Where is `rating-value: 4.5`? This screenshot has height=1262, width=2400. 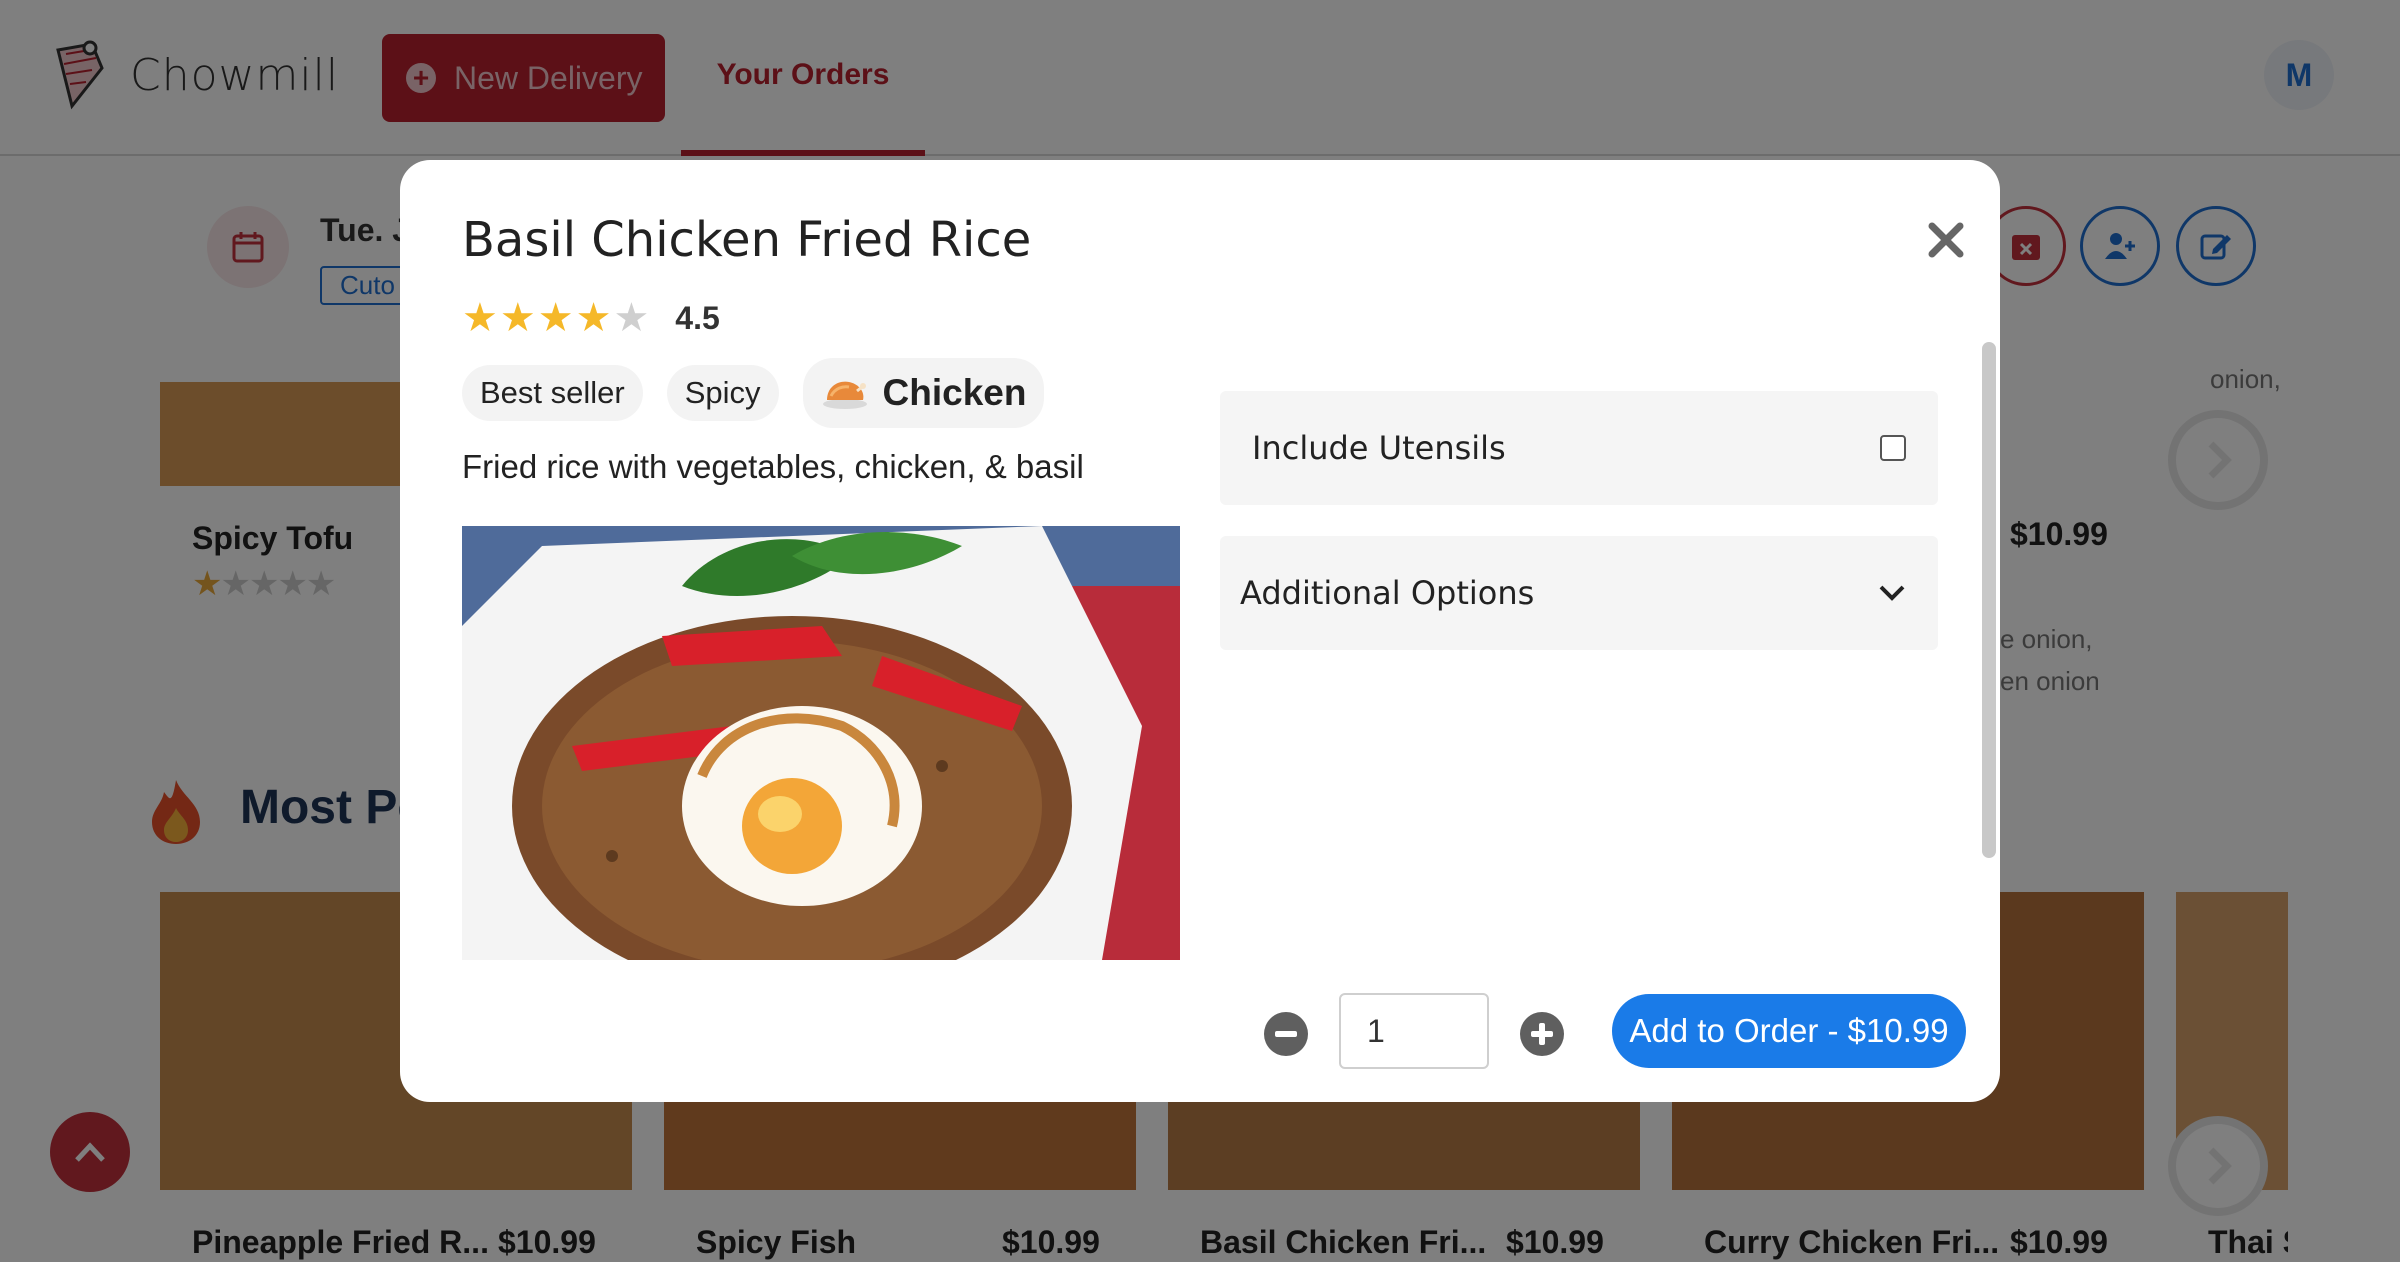
rating-value: 4.5 is located at coordinates (697, 317).